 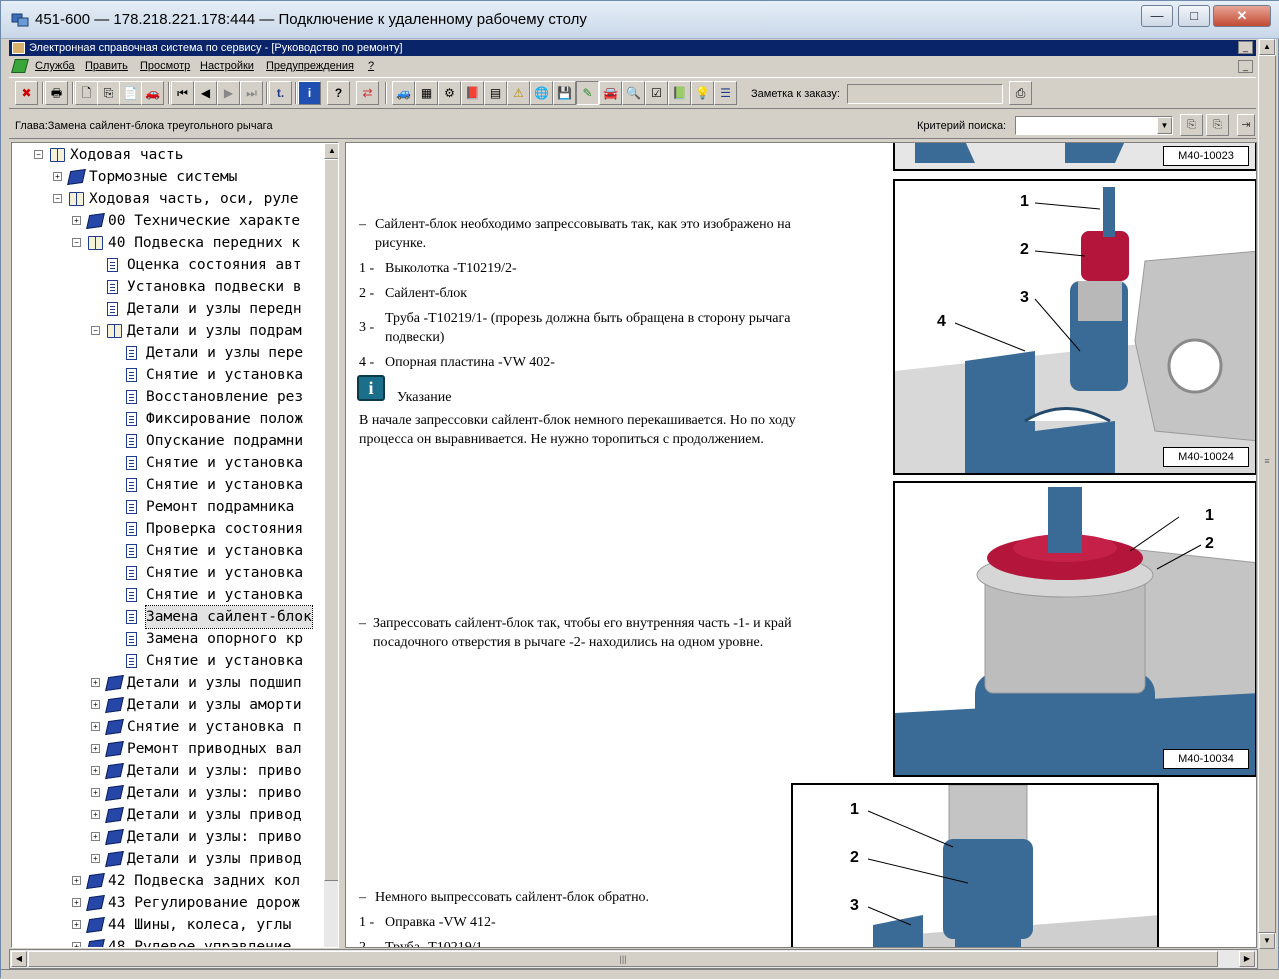 I want to click on order-note-field, so click(x=925, y=94).